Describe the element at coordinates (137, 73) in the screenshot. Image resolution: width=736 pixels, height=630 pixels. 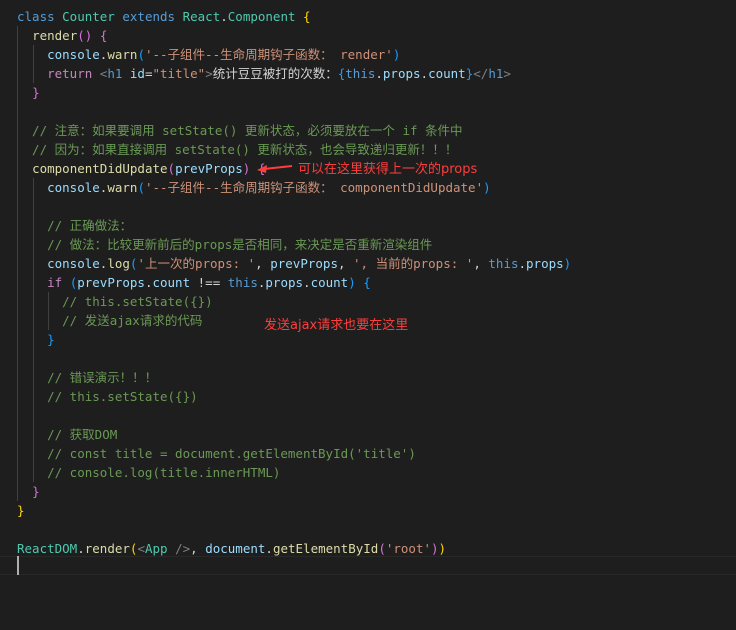
I see `code-token: id` at that location.